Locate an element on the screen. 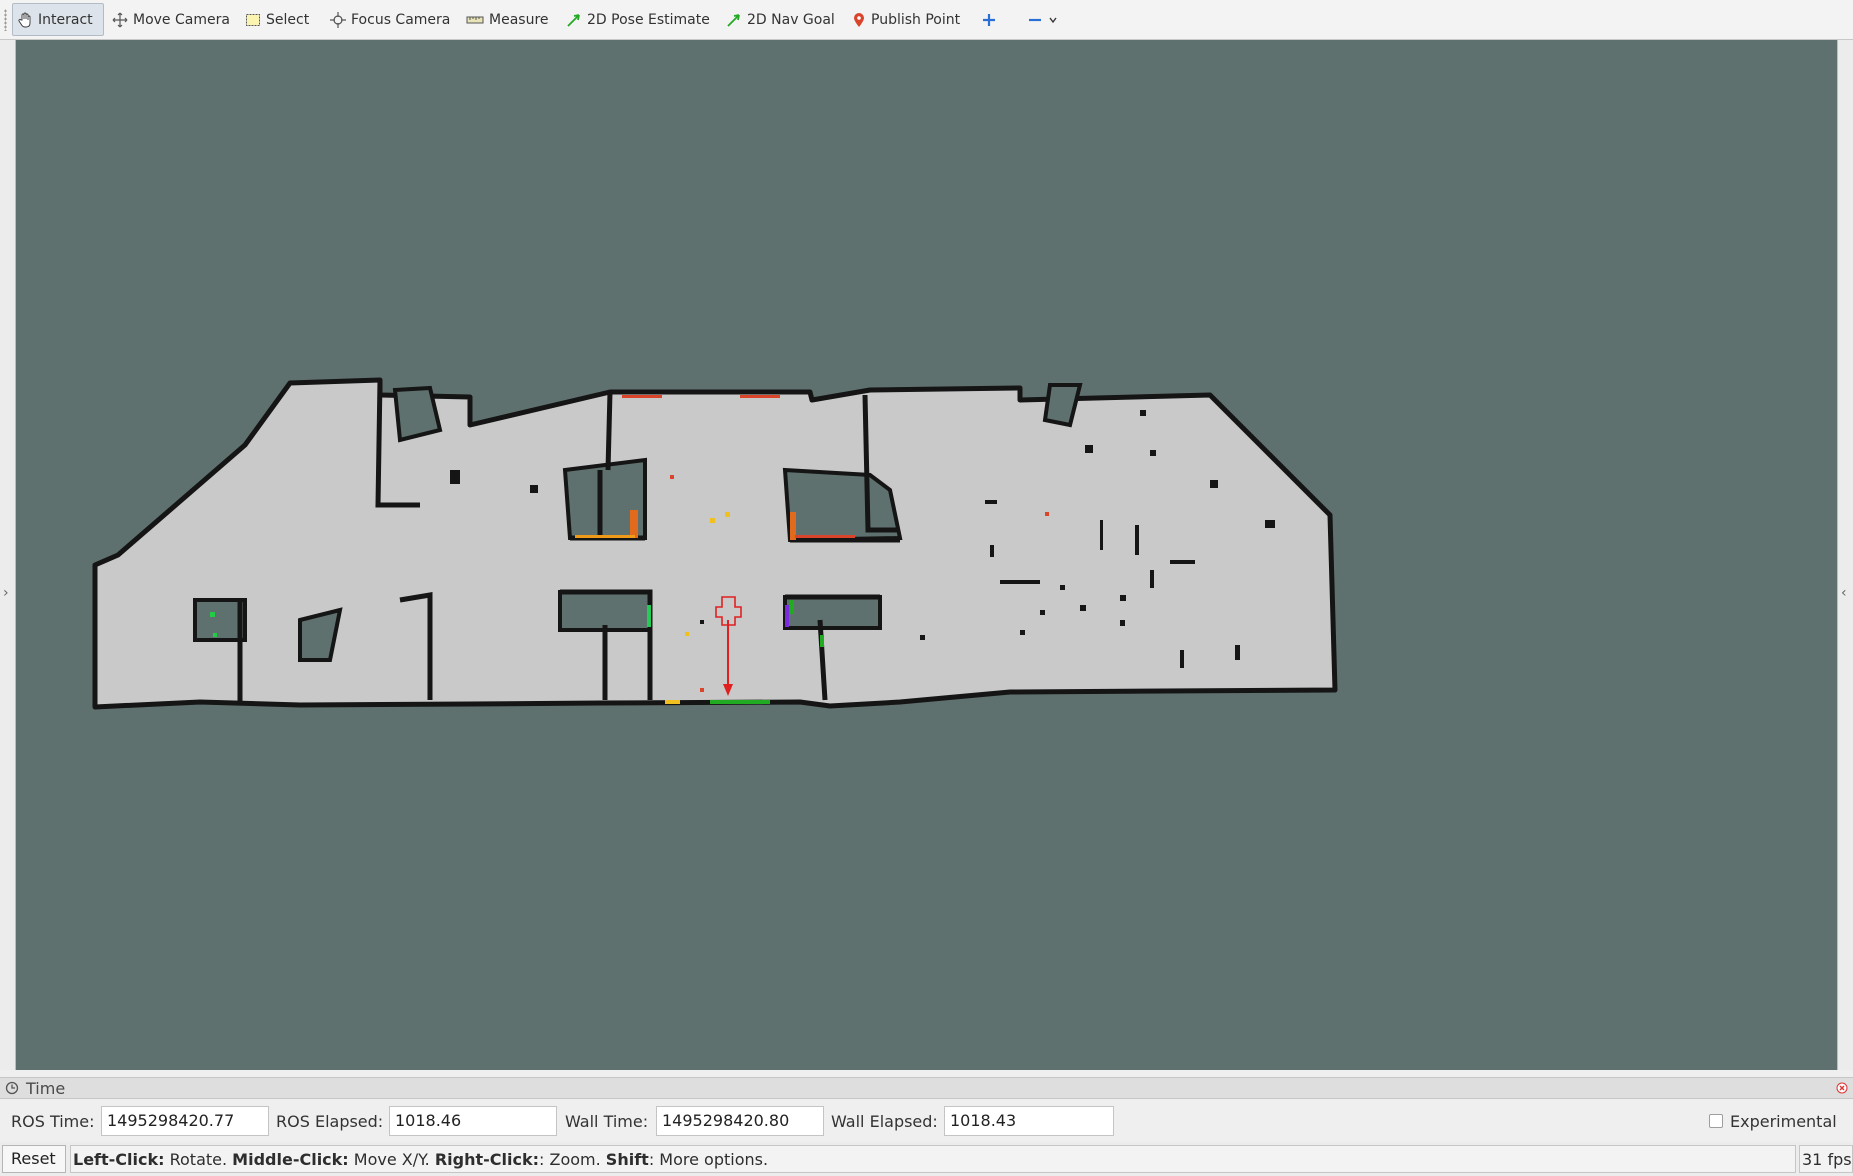  chevron-down-icon is located at coordinates (1053, 20).